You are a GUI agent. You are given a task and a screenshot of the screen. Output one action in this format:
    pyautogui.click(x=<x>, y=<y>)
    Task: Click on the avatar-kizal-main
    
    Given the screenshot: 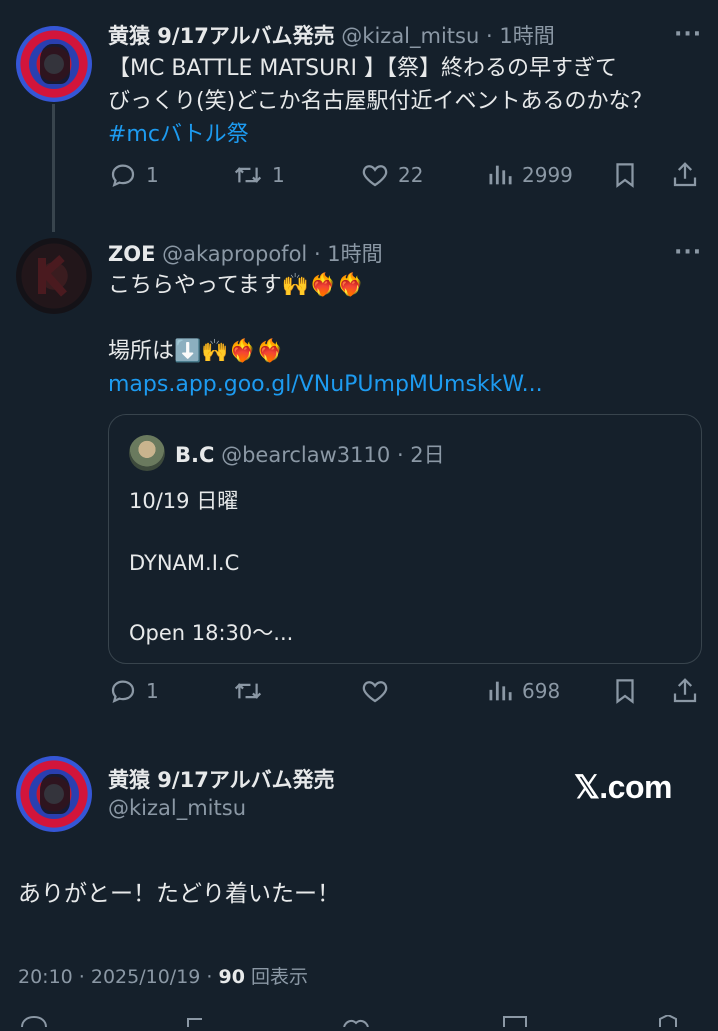 What is the action you would take?
    pyautogui.click(x=54, y=794)
    